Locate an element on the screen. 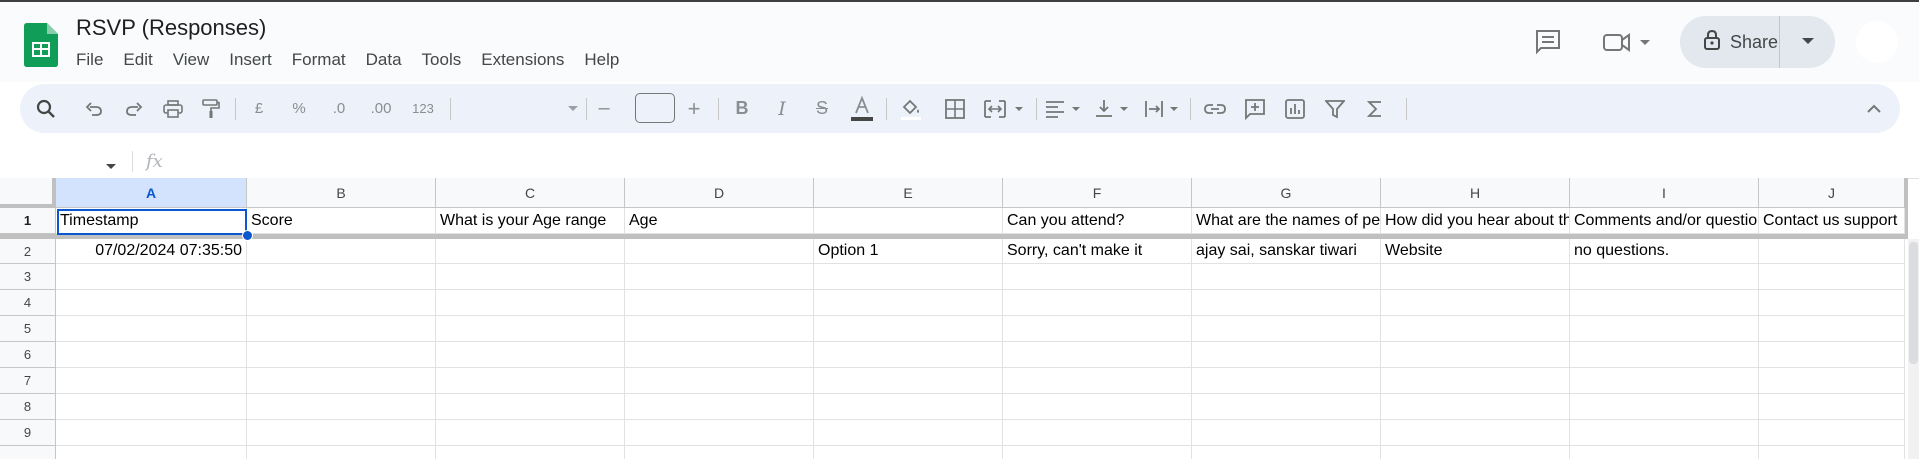 This screenshot has width=1919, height=459. cell-d5 is located at coordinates (719, 329).